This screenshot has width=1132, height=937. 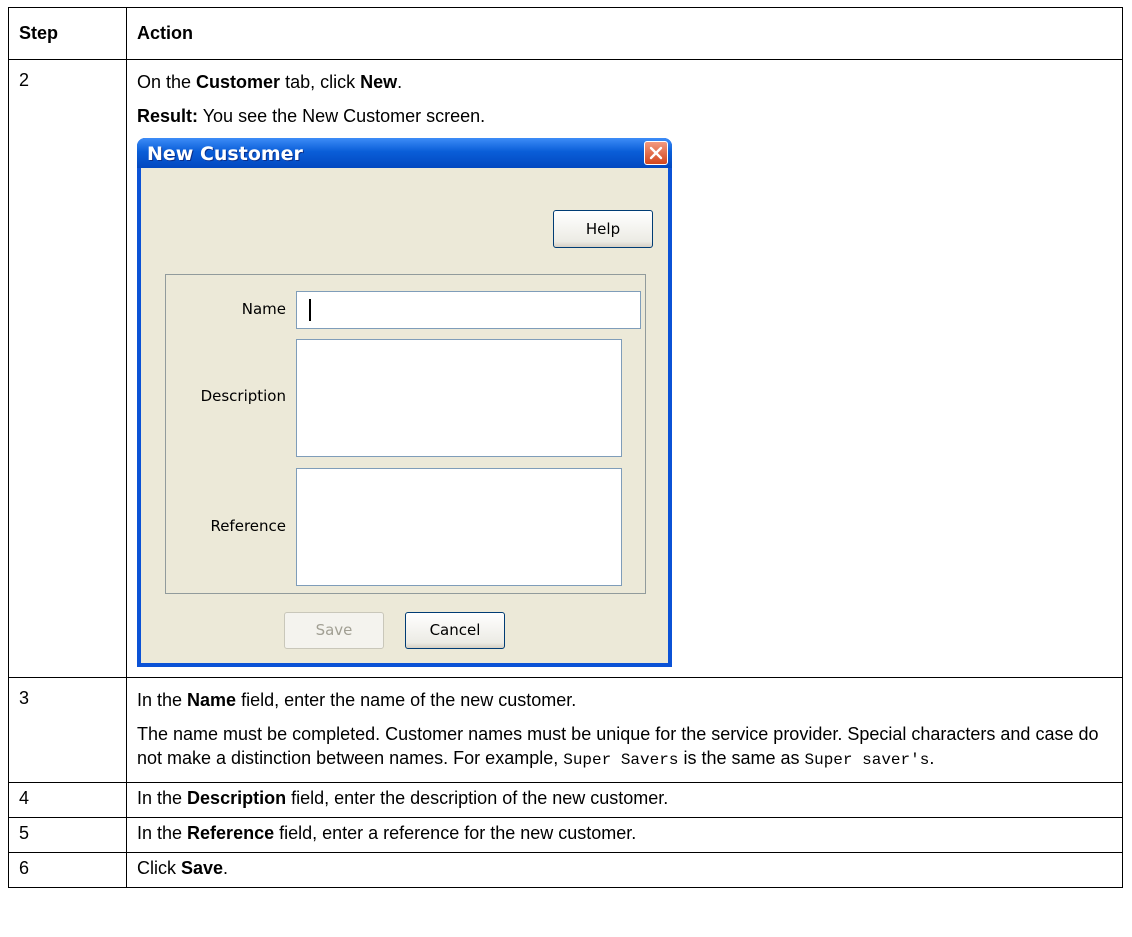 What do you see at coordinates (159, 868) in the screenshot?
I see `text-span: Click` at bounding box center [159, 868].